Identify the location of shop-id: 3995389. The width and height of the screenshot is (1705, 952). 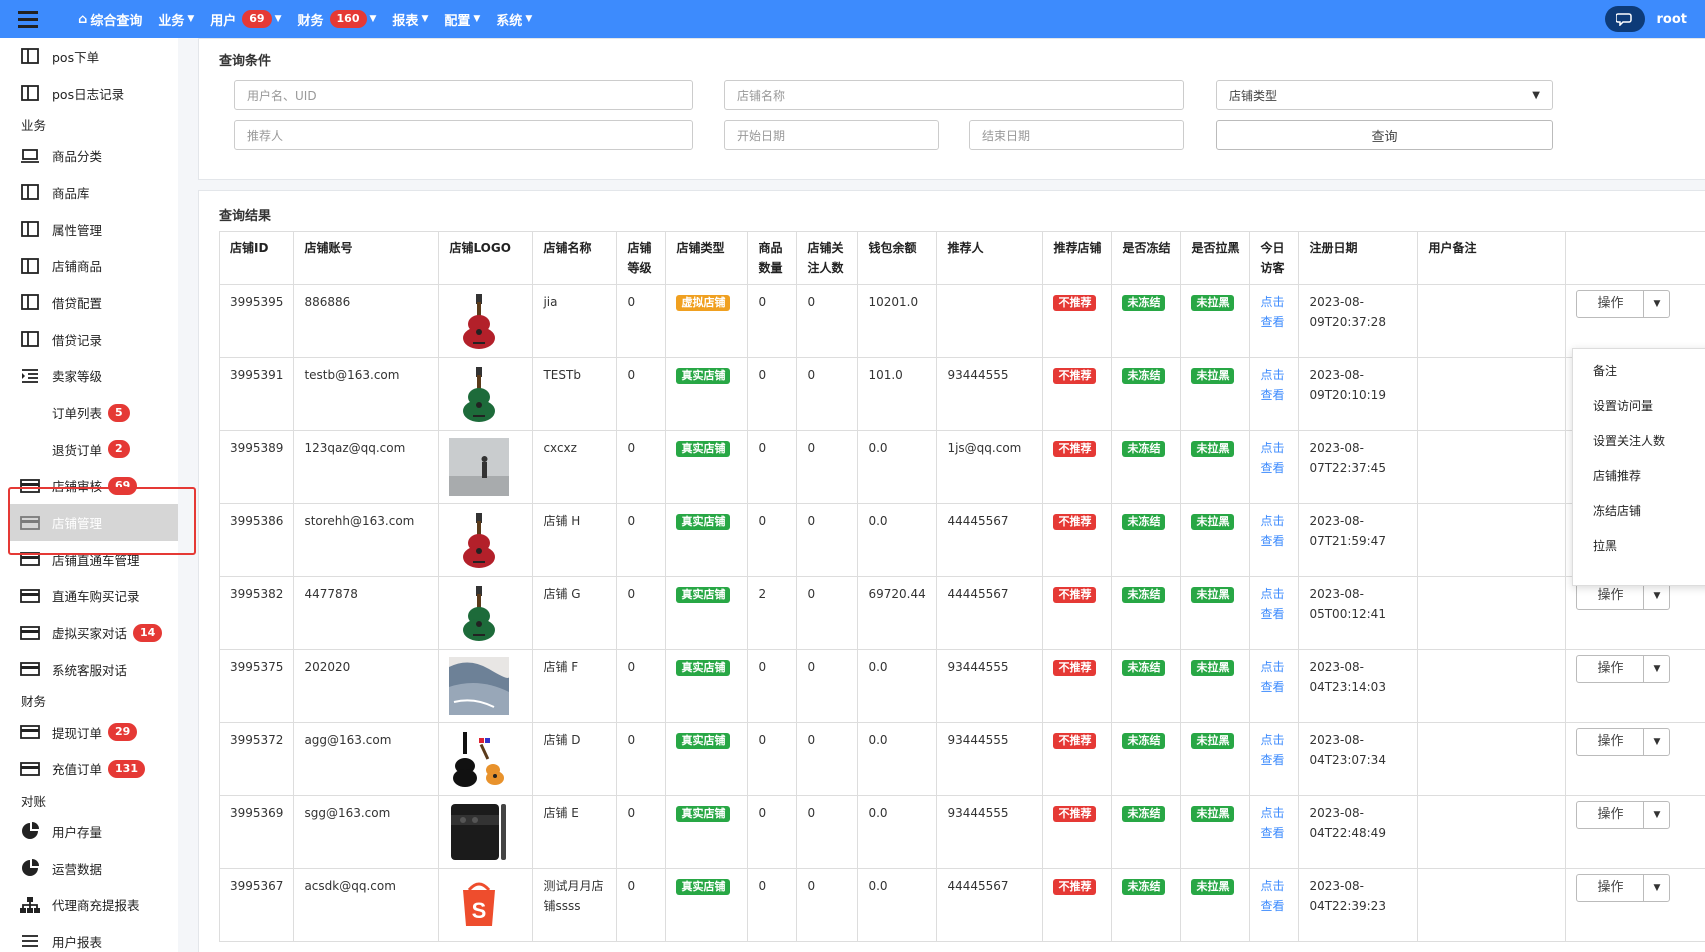
(257, 448).